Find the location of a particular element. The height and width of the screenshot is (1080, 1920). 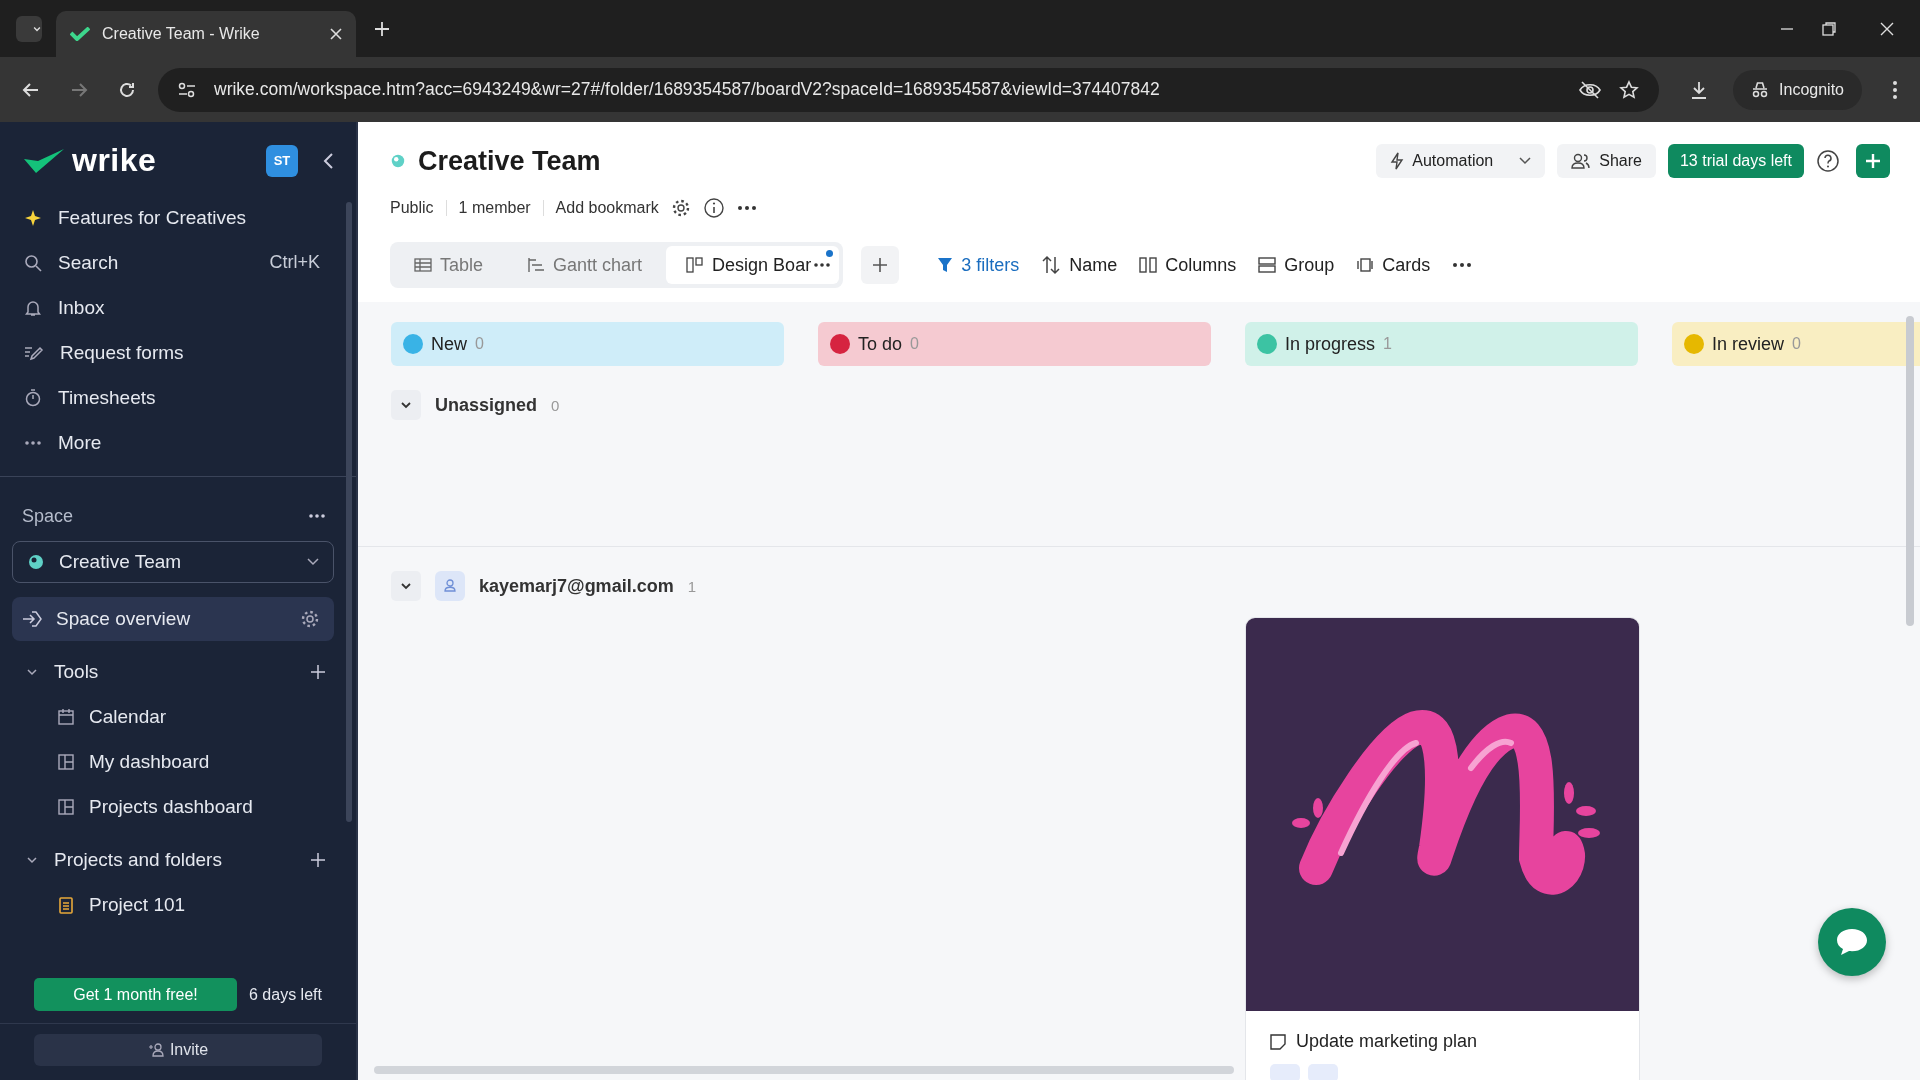

tree-item: Projects dashboard is located at coordinates (178, 806).